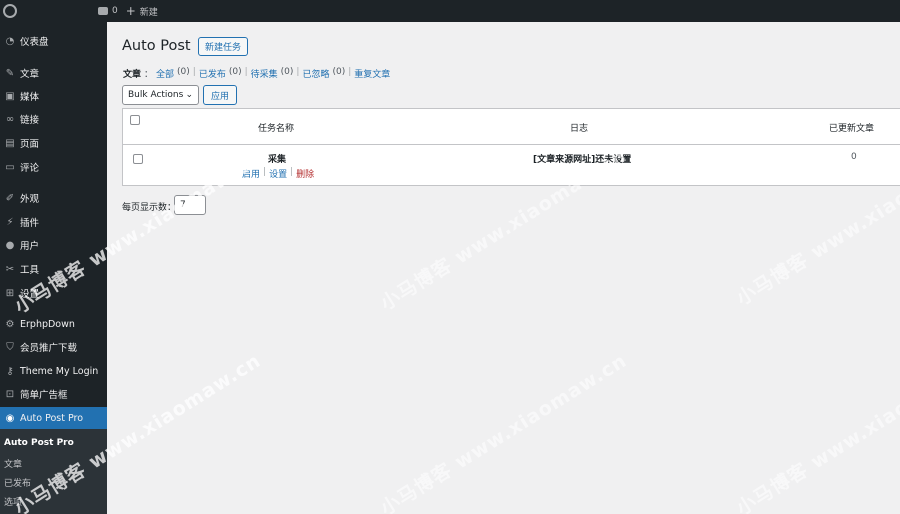 Image resolution: width=900 pixels, height=514 pixels. What do you see at coordinates (30, 199) in the screenshot?
I see `sidebar-item-label: 外观` at bounding box center [30, 199].